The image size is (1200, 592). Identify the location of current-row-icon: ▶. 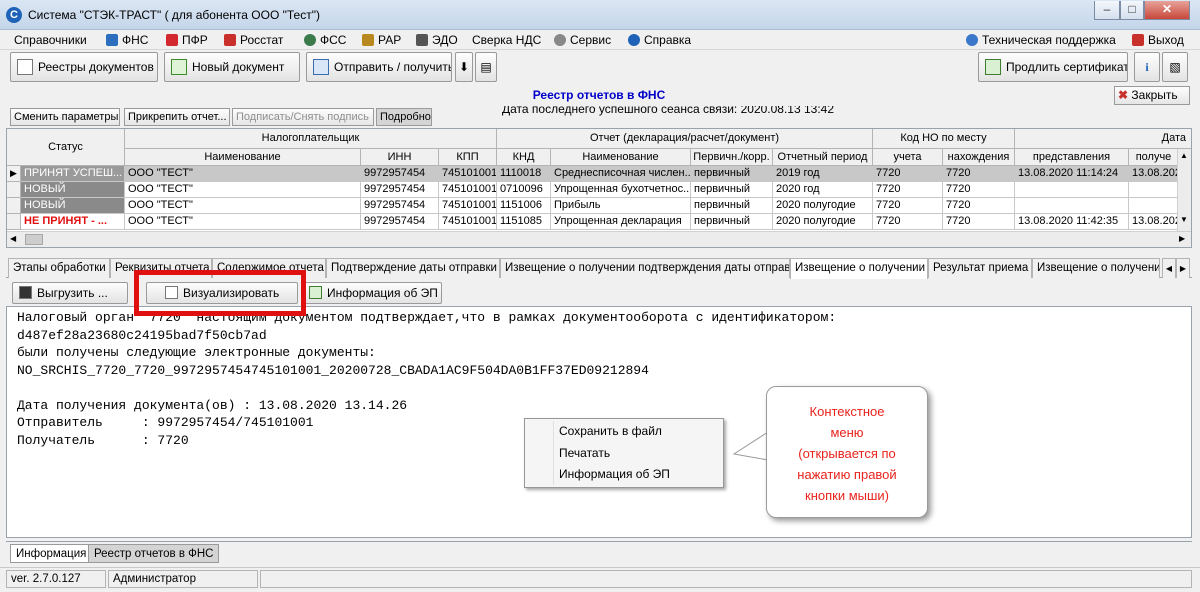
(14, 174).